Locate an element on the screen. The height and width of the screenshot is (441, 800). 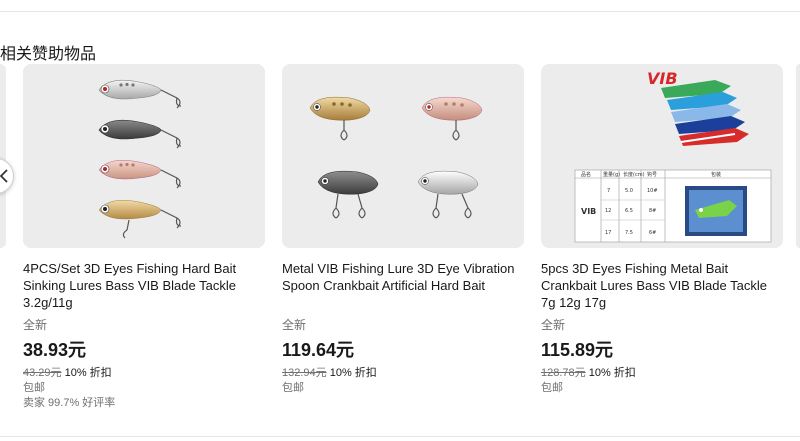
was-price: 43.29元 is located at coordinates (42, 373).